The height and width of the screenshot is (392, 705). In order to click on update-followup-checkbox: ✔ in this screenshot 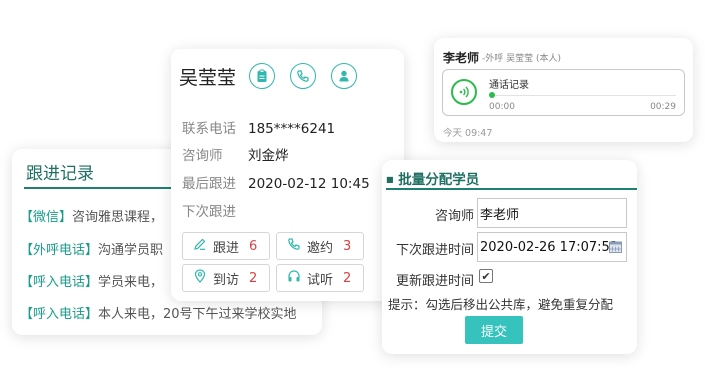, I will do `click(486, 276)`.